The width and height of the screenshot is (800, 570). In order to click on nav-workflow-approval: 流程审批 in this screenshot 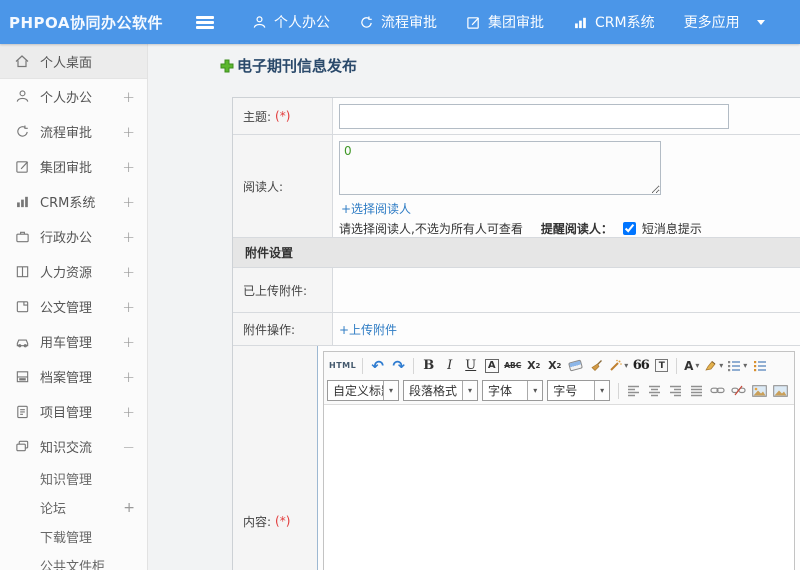, I will do `click(398, 22)`.